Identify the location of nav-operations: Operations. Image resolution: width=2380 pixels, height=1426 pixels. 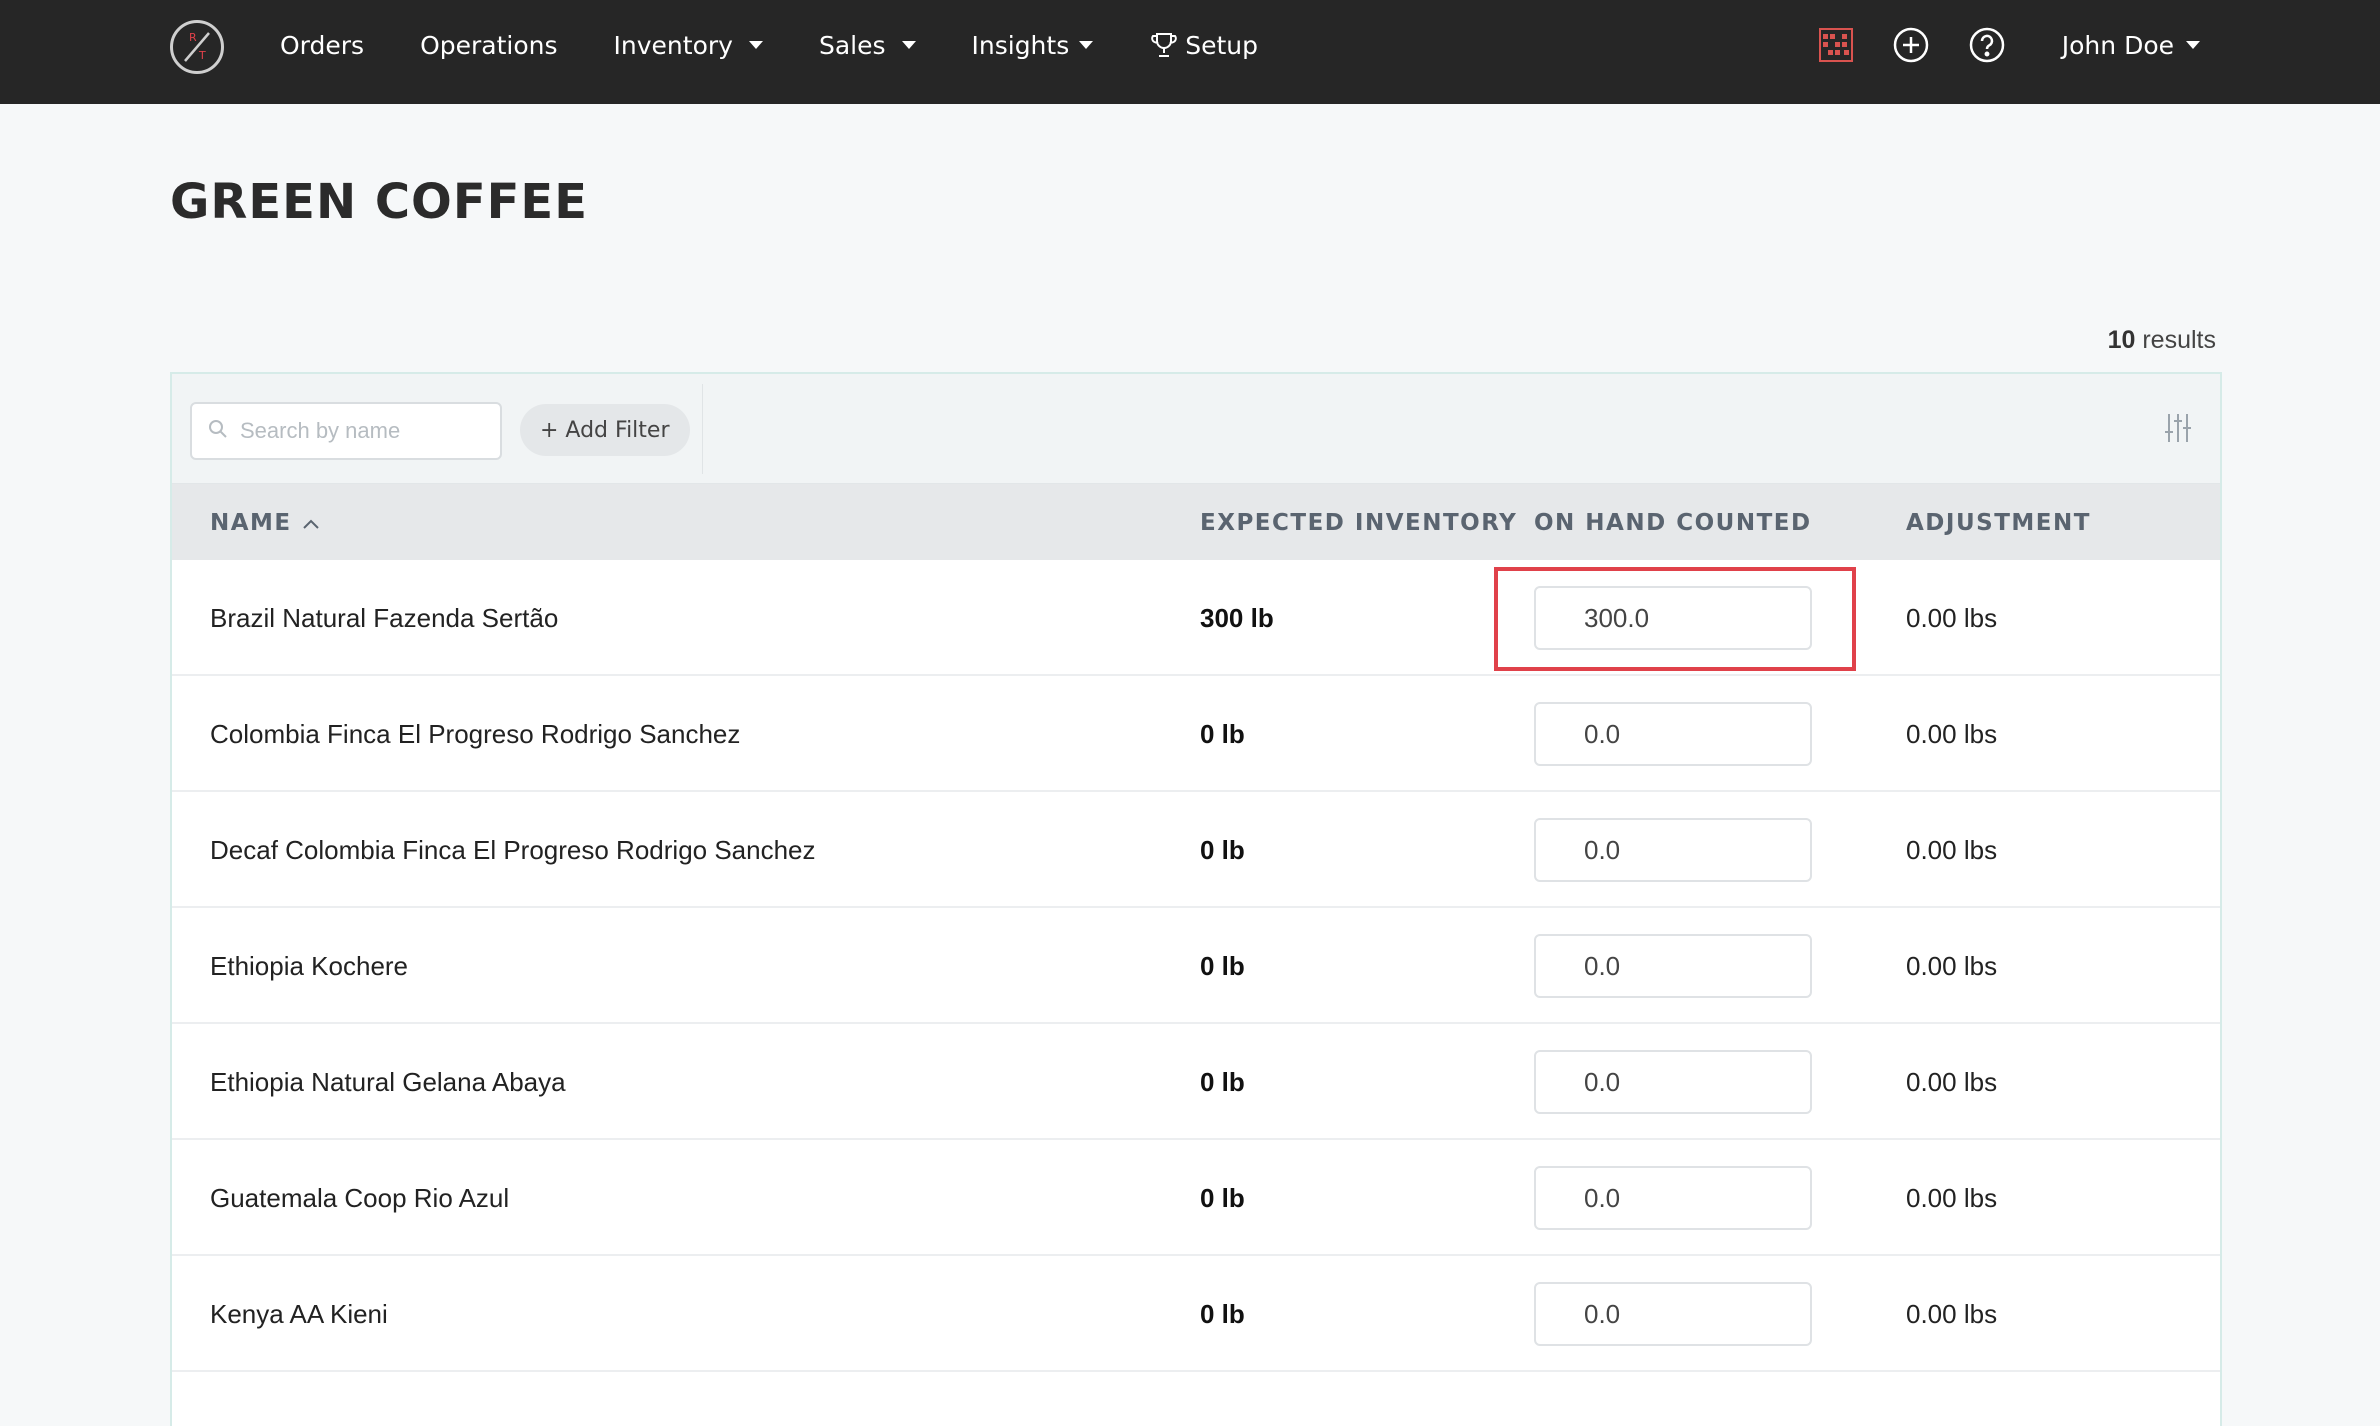
(488, 45).